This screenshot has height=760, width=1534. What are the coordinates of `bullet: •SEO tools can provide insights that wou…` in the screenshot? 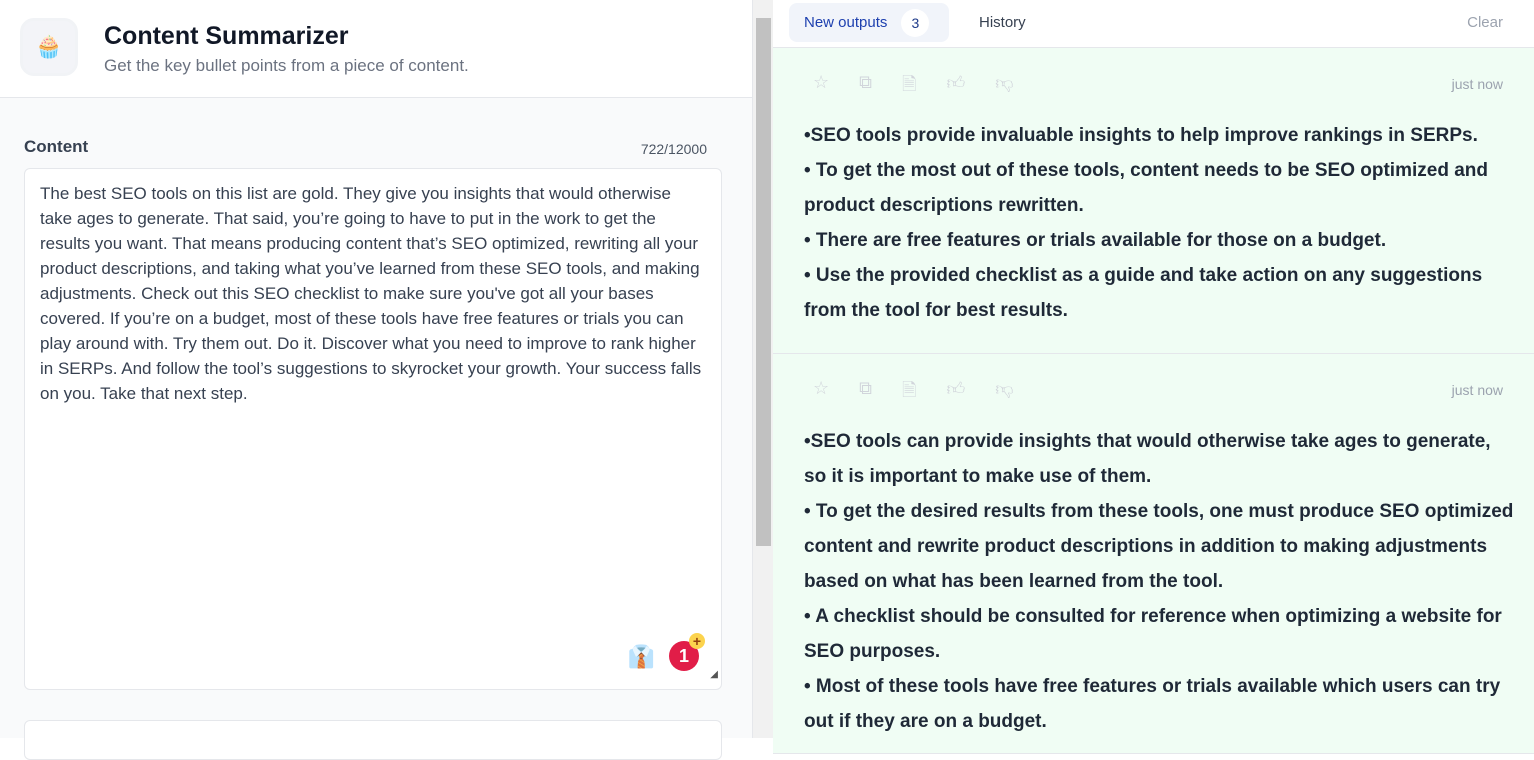 It's located at (1147, 459).